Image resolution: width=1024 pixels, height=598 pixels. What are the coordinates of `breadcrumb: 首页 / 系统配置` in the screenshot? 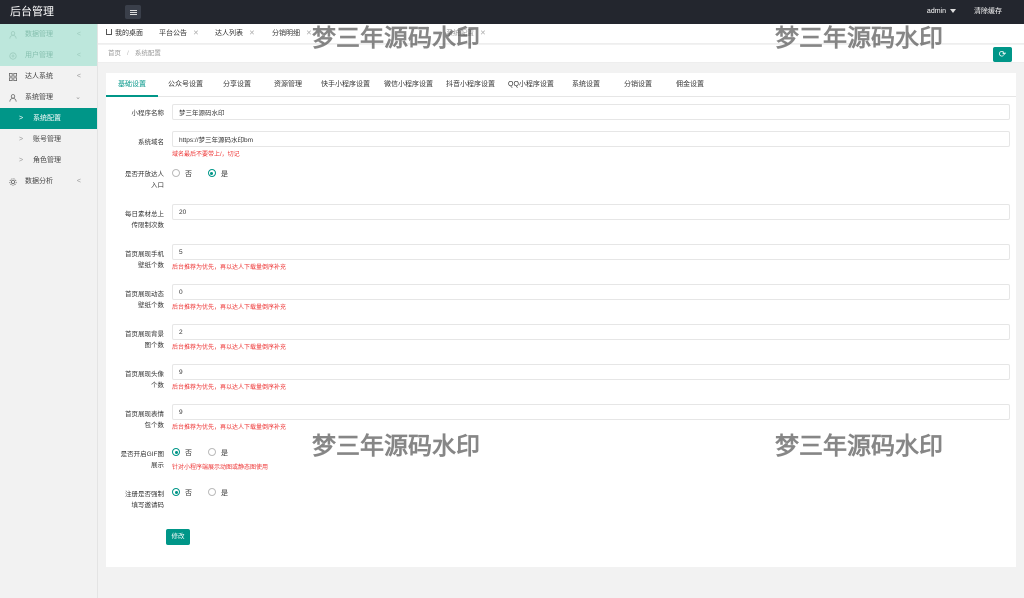 It's located at (134, 54).